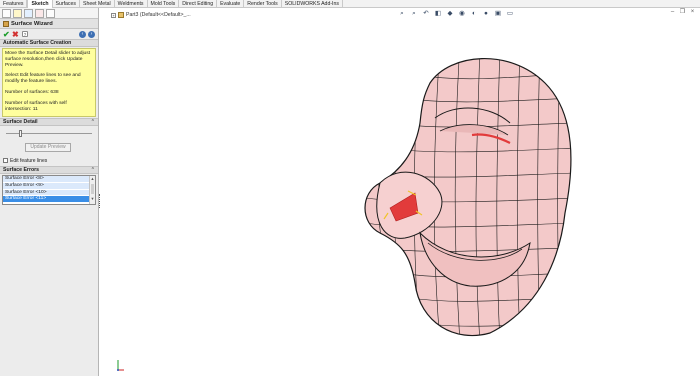 The image size is (700, 376). I want to click on scroll-thumb, so click(92, 189).